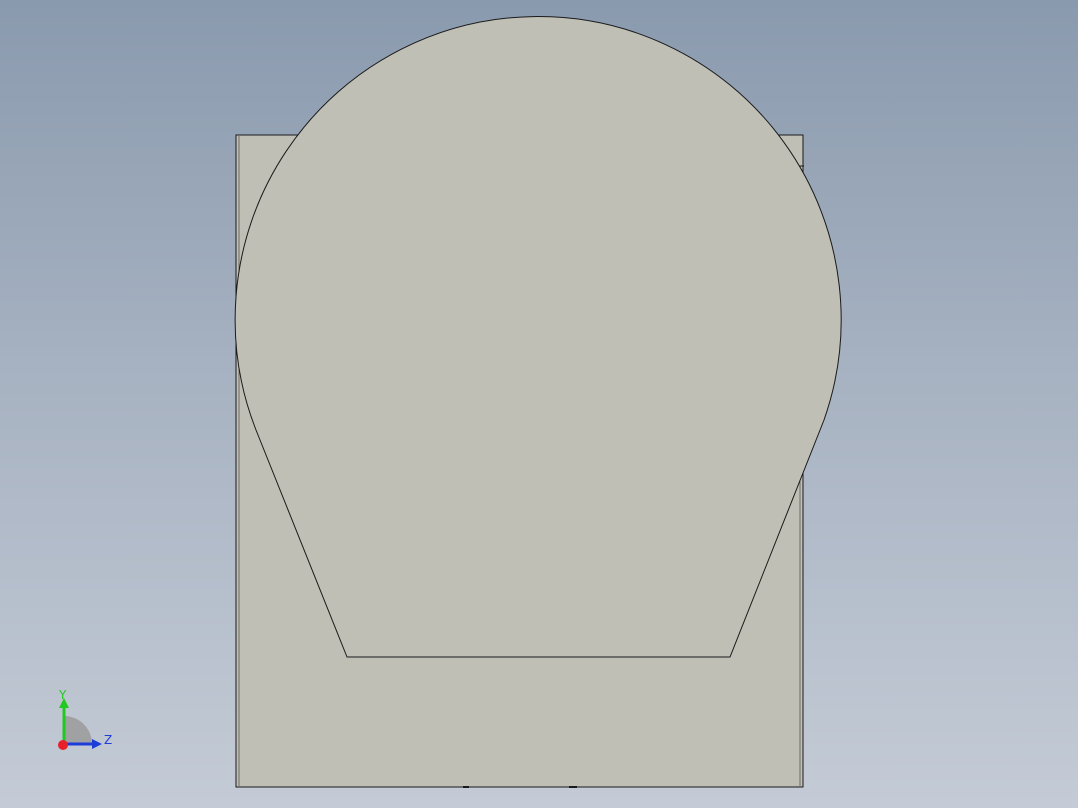 This screenshot has height=808, width=1078. I want to click on z-axis-arrowhead, so click(97, 744).